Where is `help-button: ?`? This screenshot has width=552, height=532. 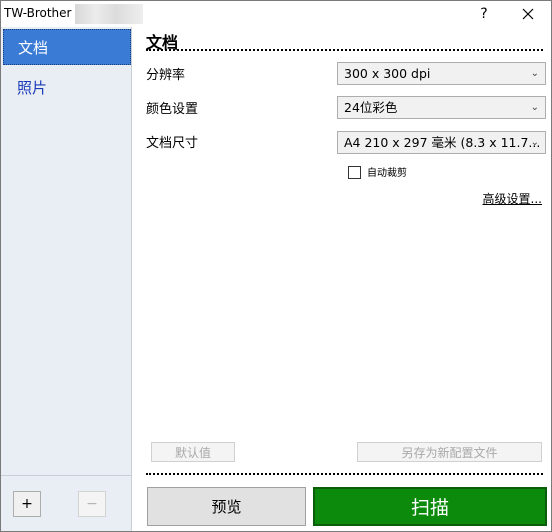 help-button: ? is located at coordinates (484, 14).